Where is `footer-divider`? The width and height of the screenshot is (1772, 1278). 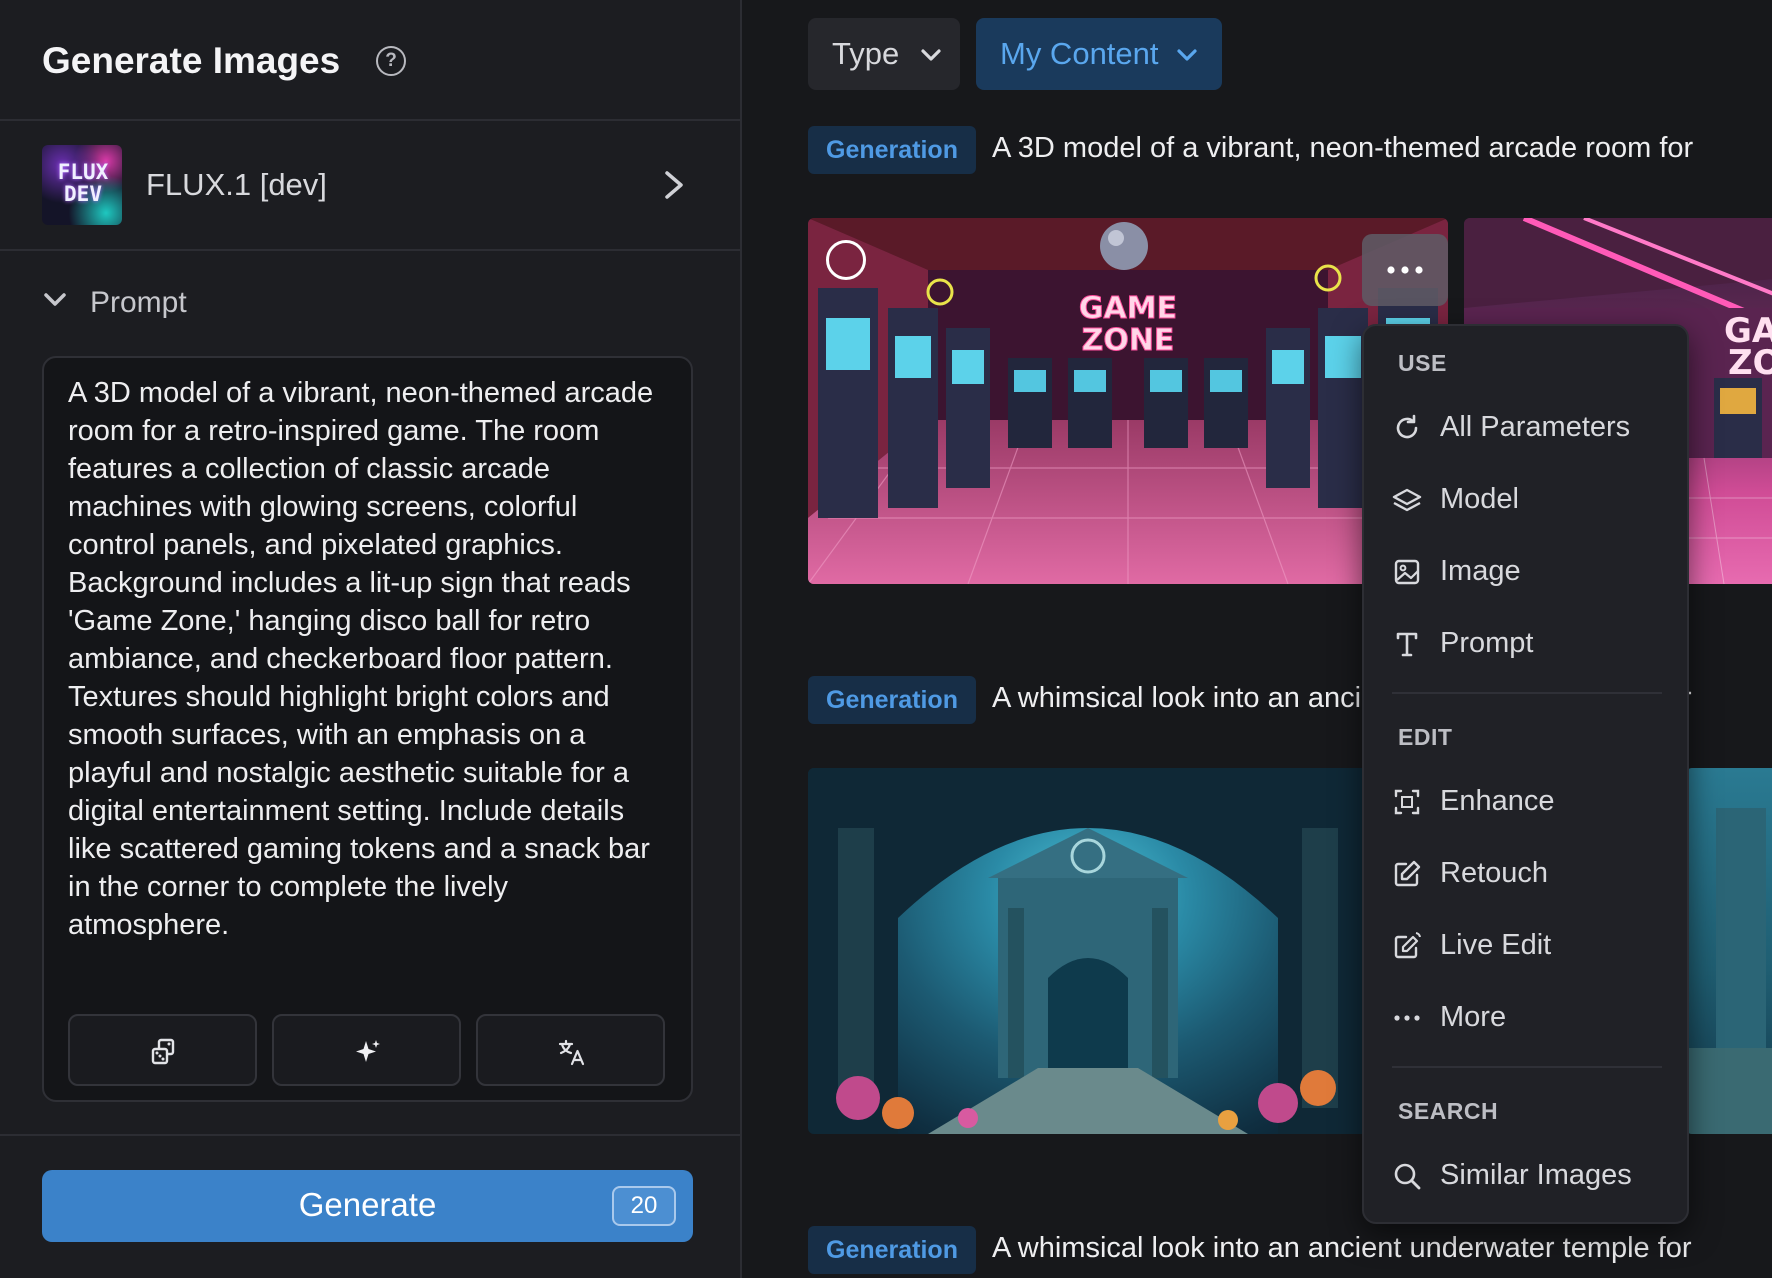
footer-divider is located at coordinates (370, 1135).